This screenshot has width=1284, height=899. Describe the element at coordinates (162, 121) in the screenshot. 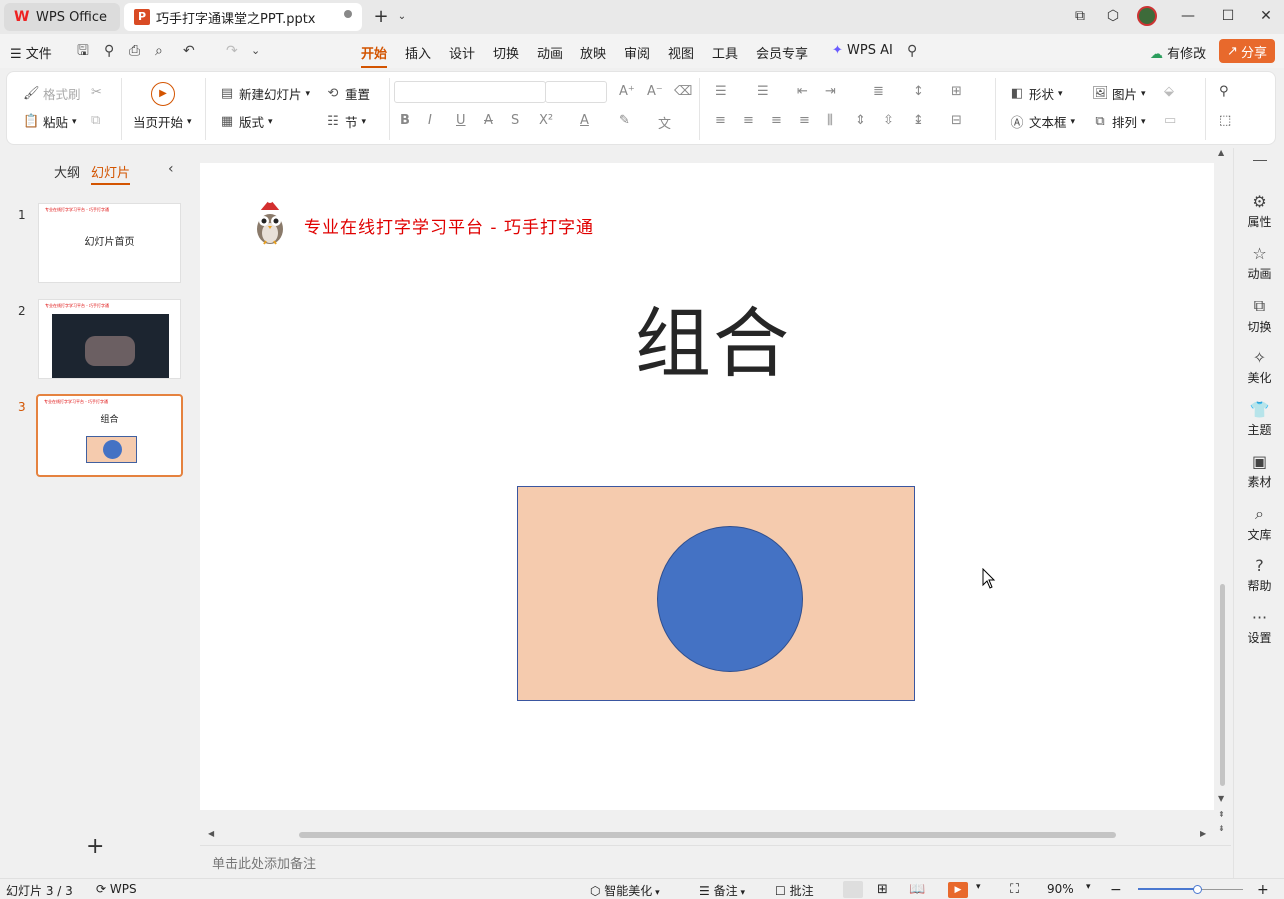

I see `play-from-current-button: 当页开始 ▾` at that location.